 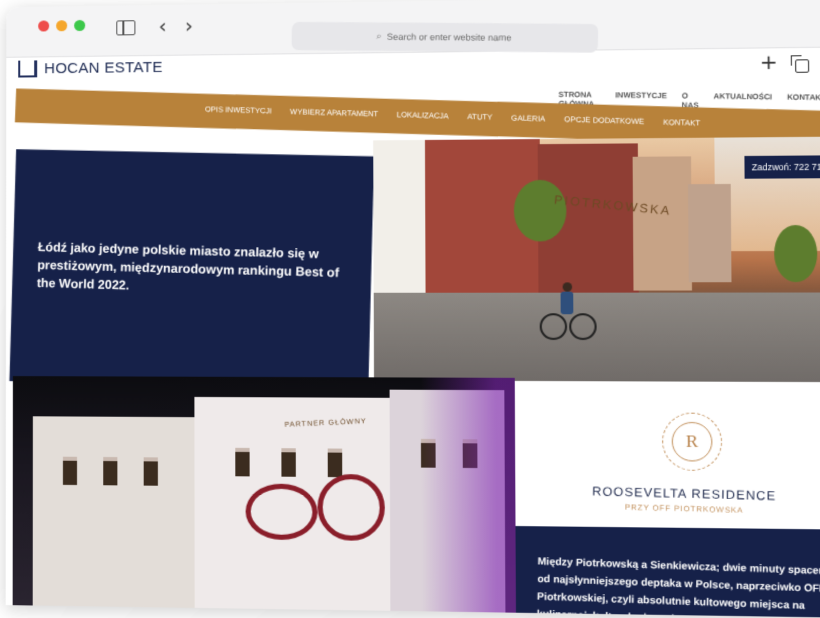 What do you see at coordinates (423, 115) in the screenshot?
I see `mainnav-location: LOKALIZACJA` at bounding box center [423, 115].